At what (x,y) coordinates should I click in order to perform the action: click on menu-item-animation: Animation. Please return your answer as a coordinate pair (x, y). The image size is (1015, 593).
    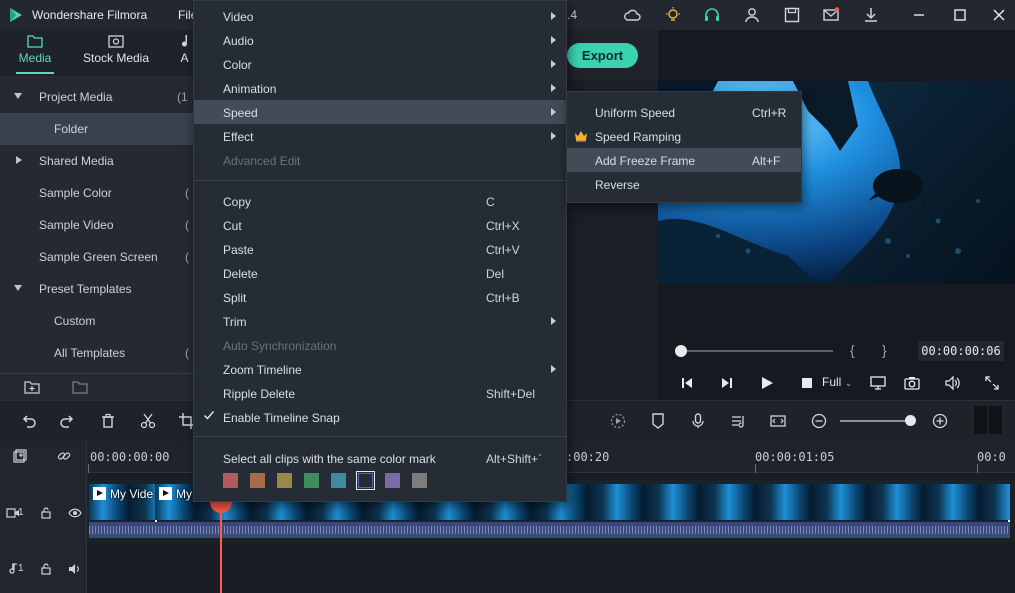
    Looking at the image, I should click on (380, 88).